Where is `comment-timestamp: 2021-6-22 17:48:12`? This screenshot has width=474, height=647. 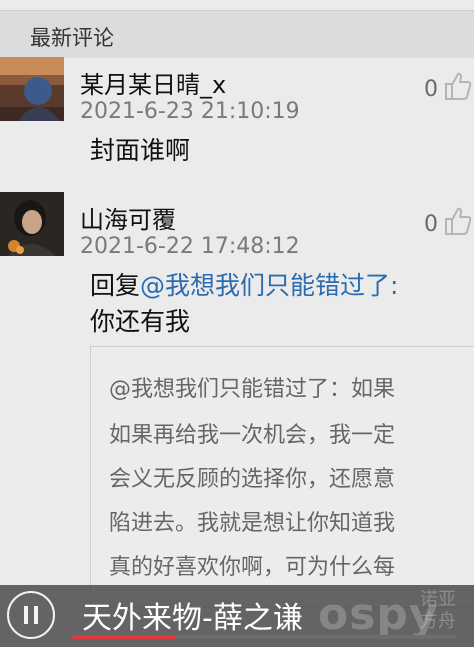 comment-timestamp: 2021-6-22 17:48:12 is located at coordinates (190, 246).